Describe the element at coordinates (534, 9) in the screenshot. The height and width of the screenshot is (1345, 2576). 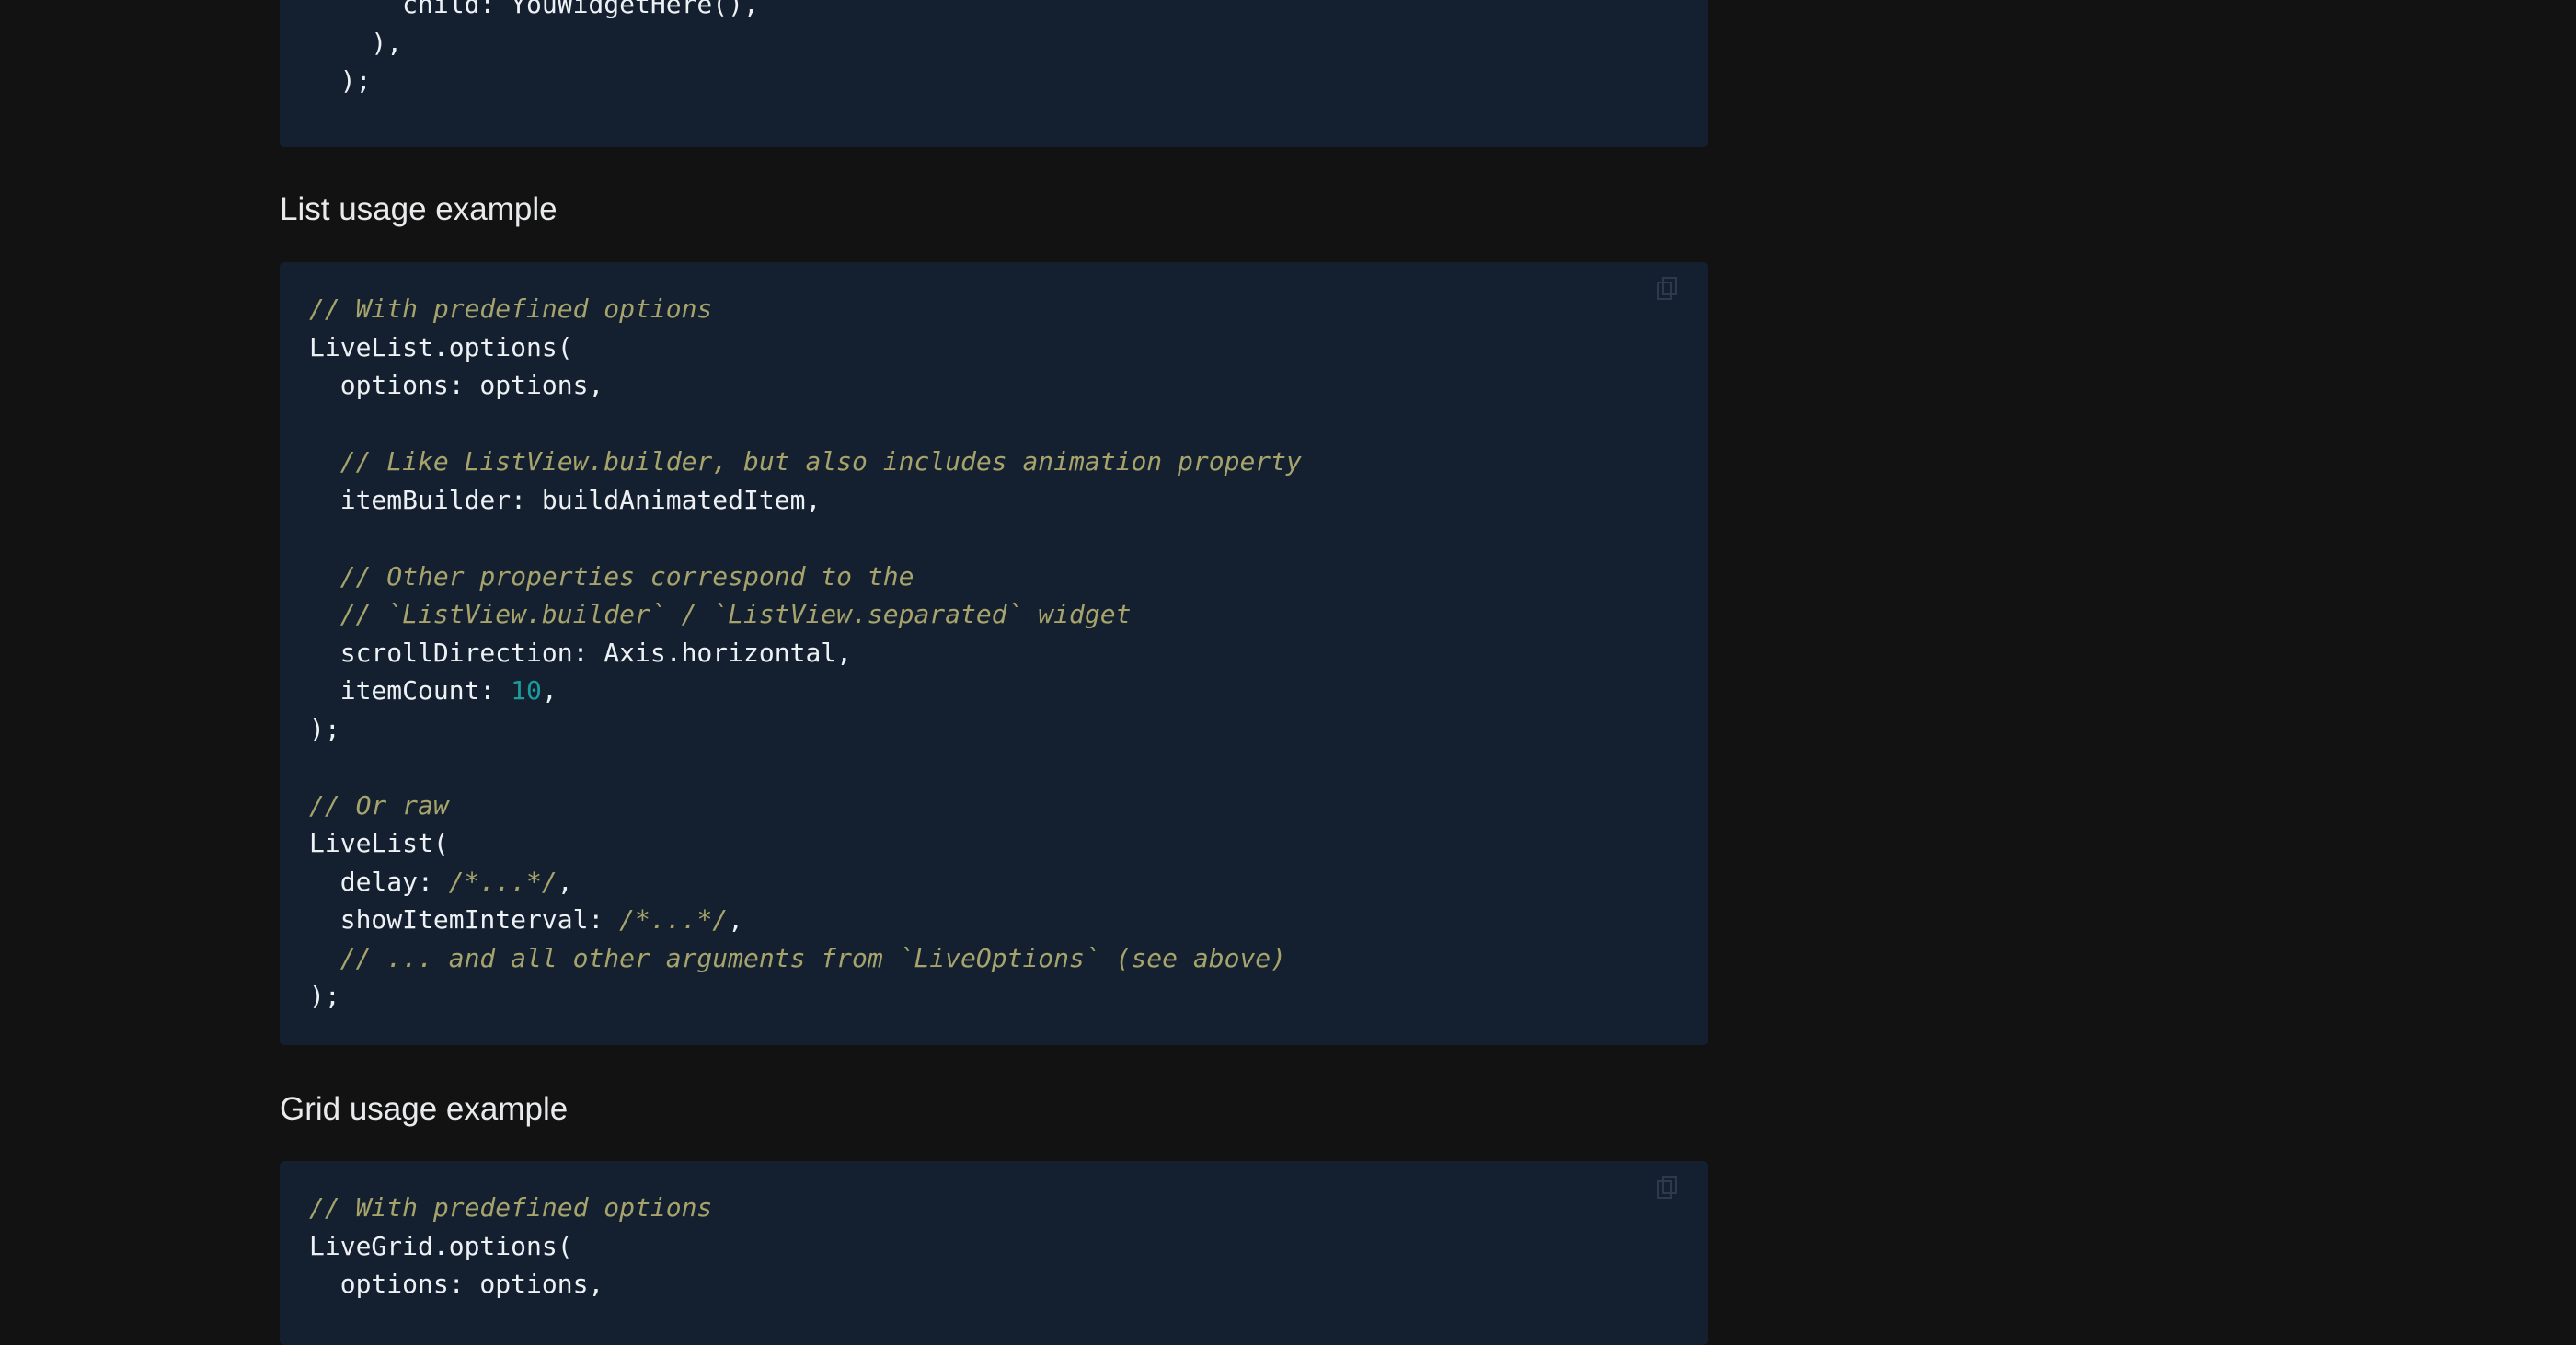
I see `code-line: child: YouWidgetHere(),` at that location.